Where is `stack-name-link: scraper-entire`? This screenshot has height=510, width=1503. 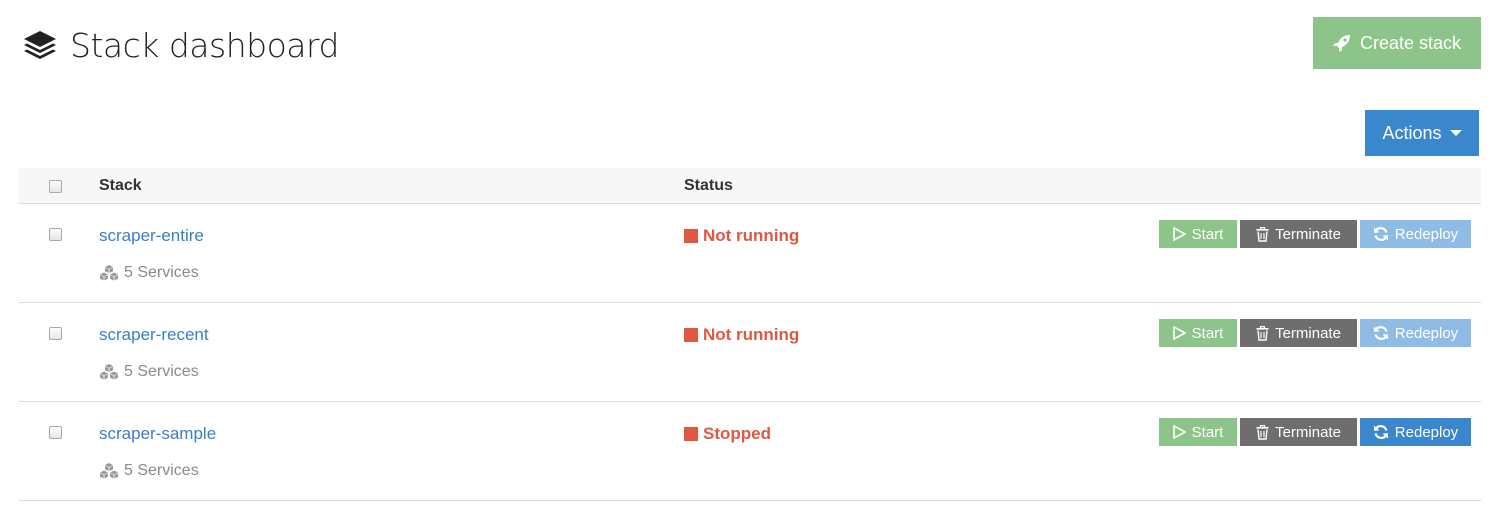 stack-name-link: scraper-entire is located at coordinates (151, 236).